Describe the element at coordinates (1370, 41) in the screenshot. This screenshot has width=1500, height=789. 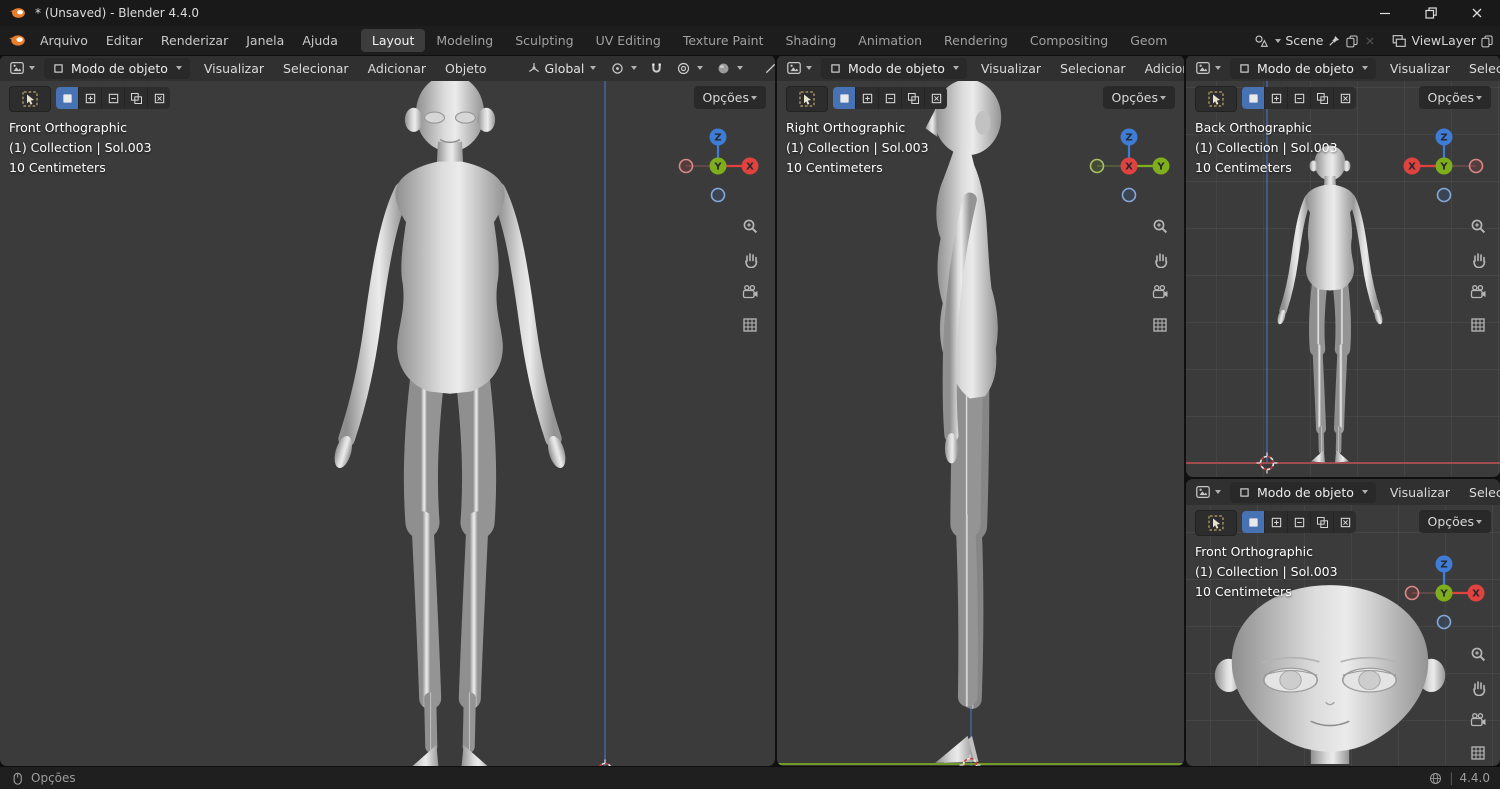
I see `unlink-scene-icon` at that location.